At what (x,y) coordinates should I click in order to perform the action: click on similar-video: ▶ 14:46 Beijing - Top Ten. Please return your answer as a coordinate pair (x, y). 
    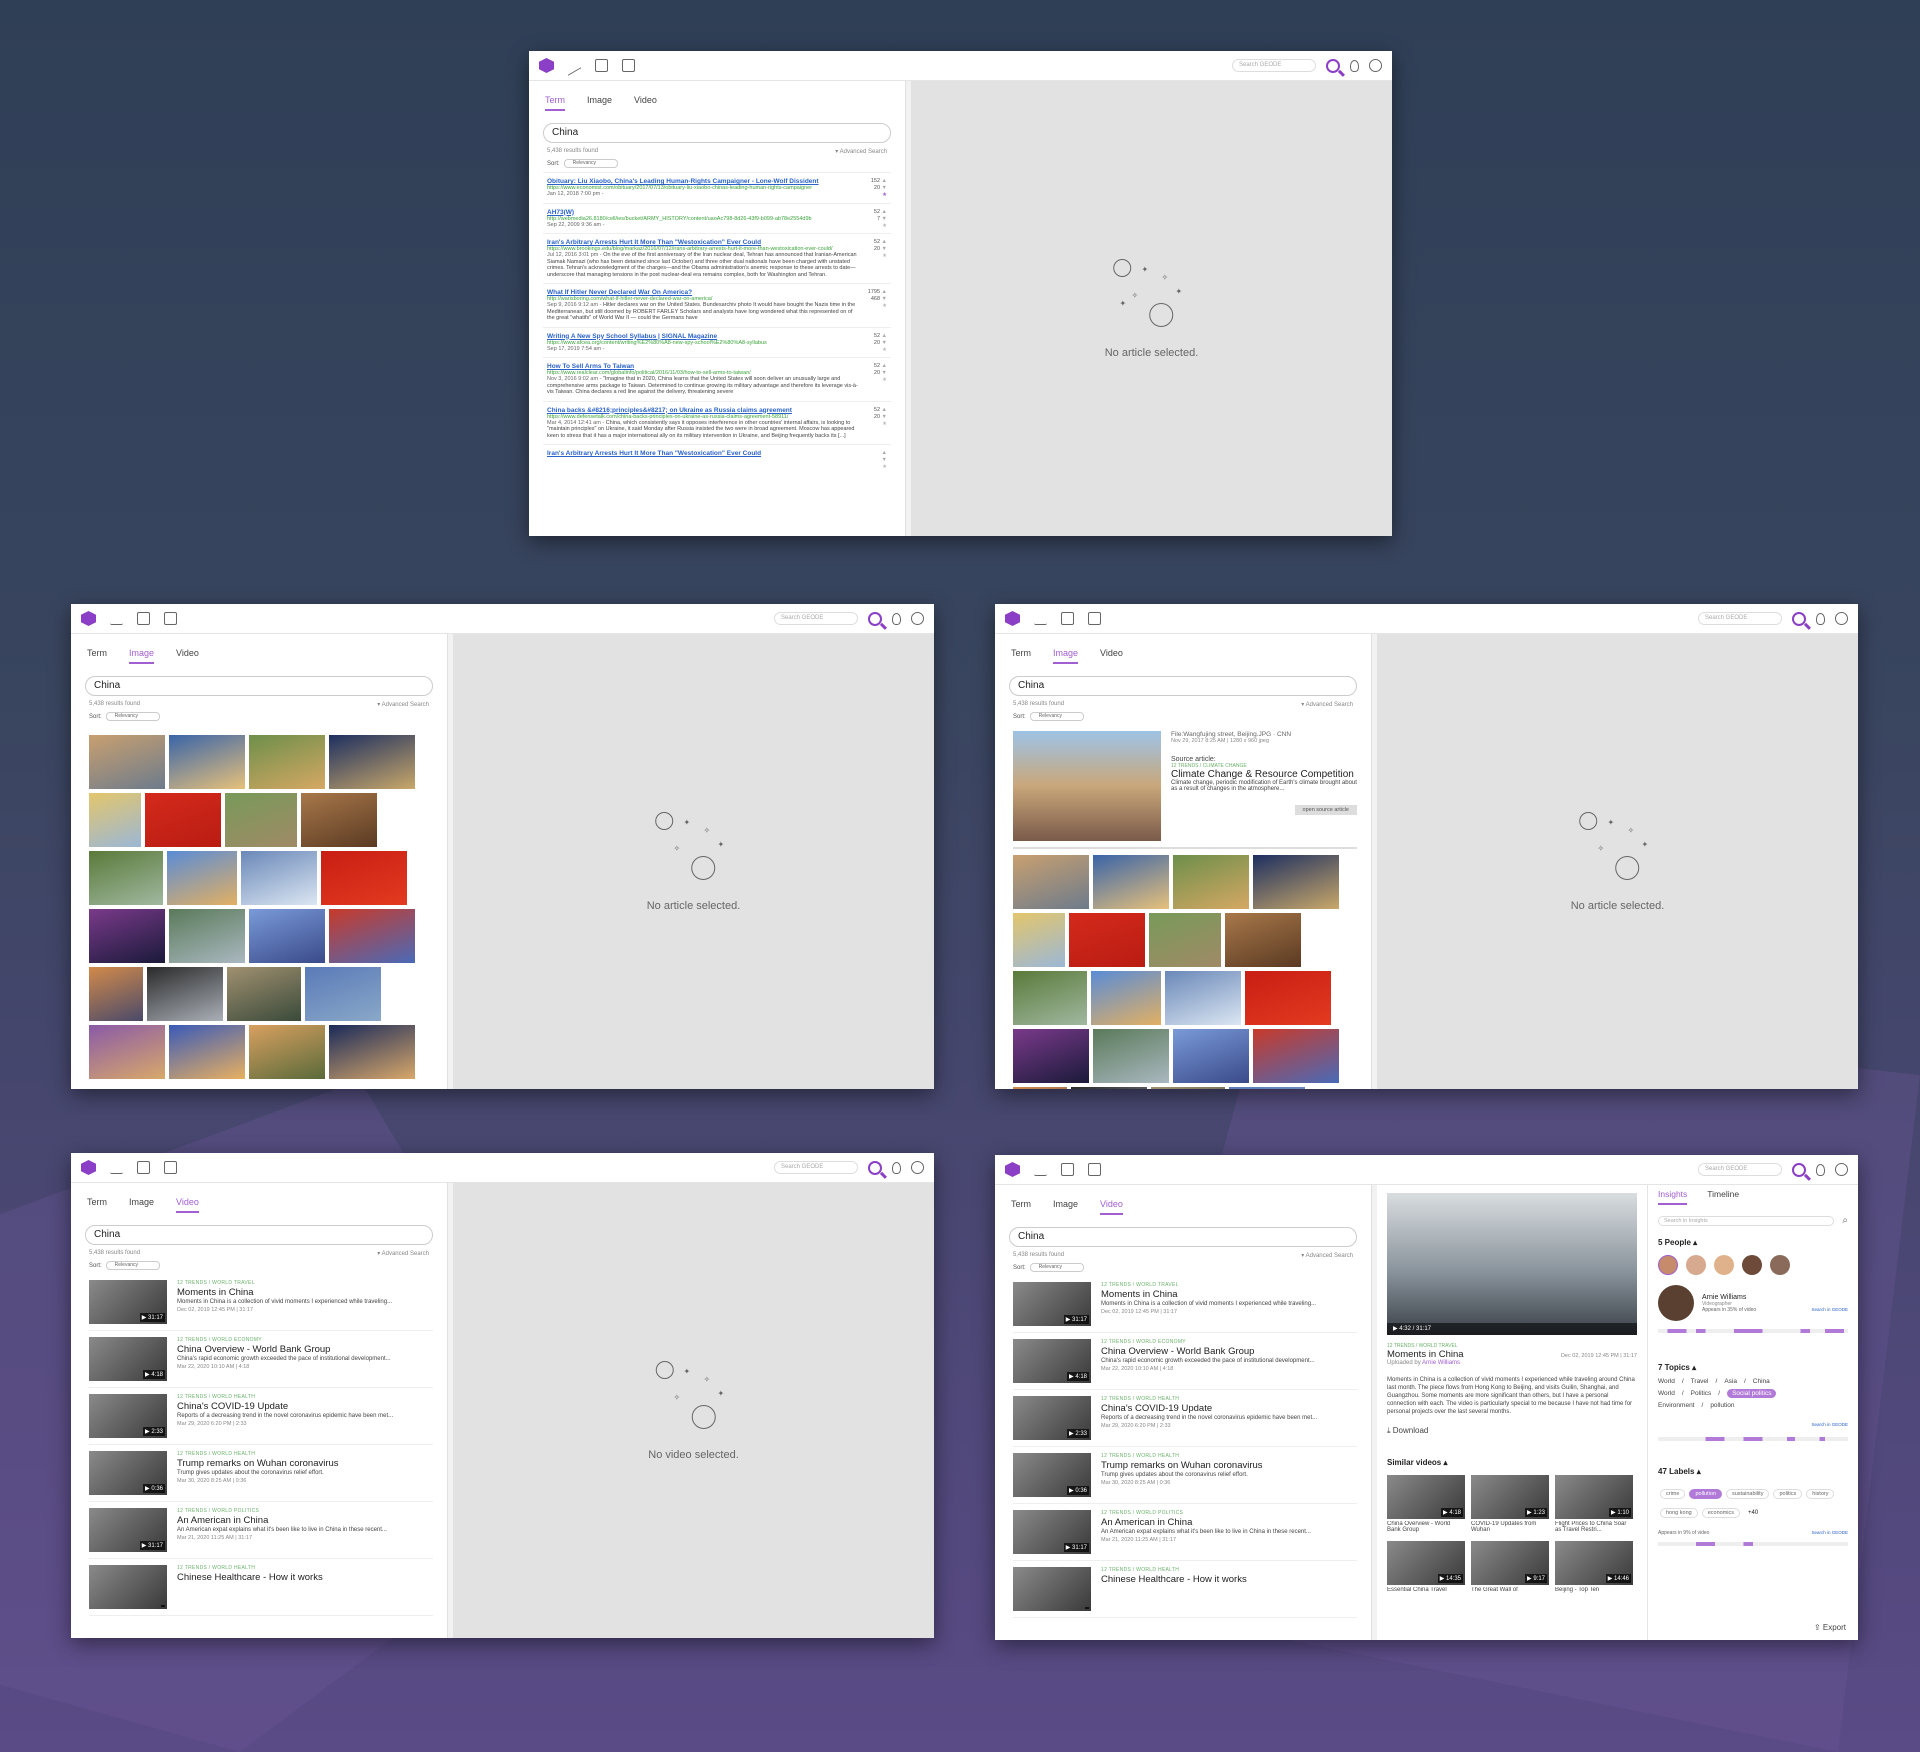
    Looking at the image, I should click on (1594, 1571).